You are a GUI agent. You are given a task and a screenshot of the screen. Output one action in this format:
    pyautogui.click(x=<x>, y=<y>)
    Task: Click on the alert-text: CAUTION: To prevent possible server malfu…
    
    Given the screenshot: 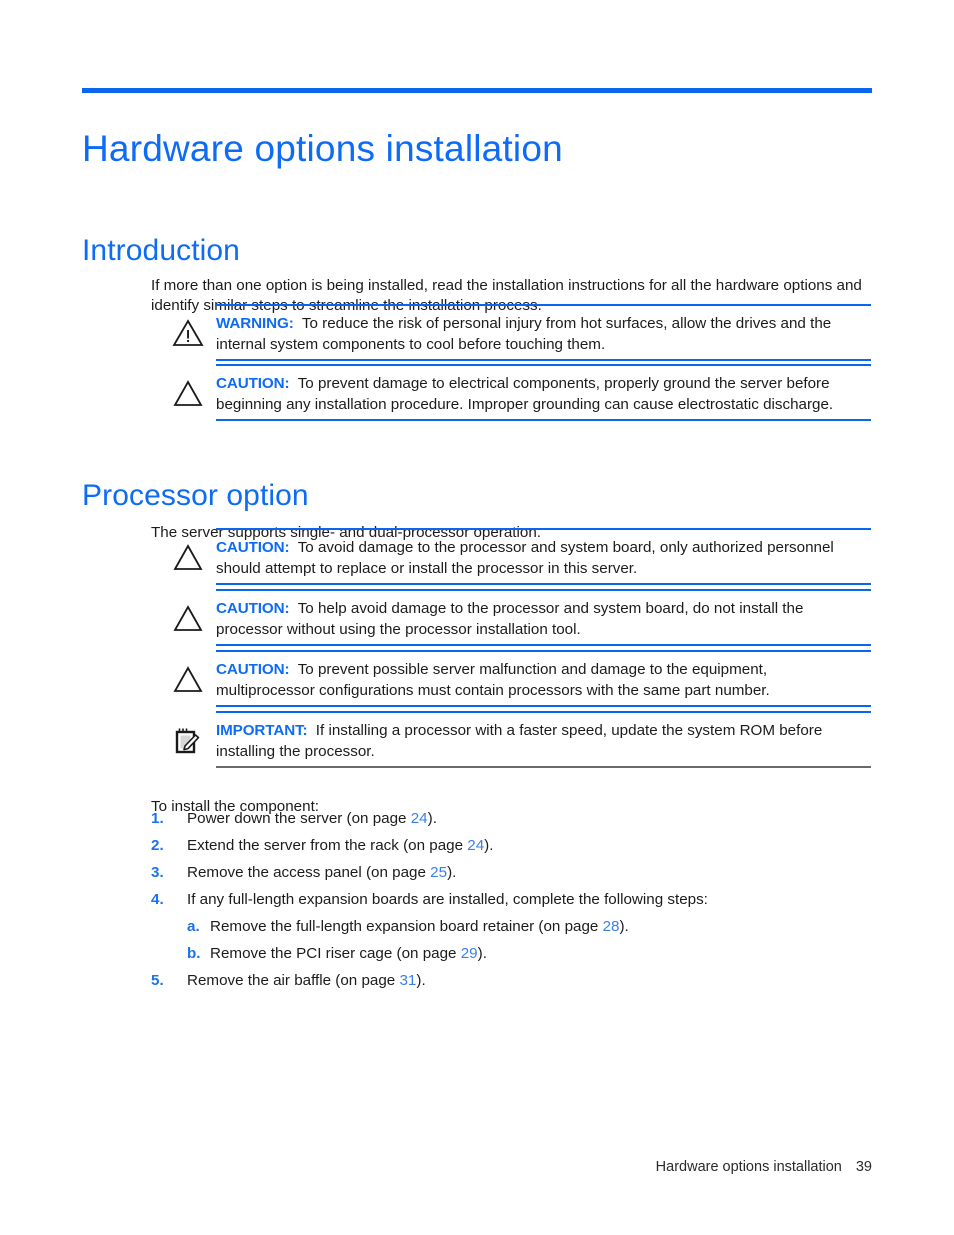 What is the action you would take?
    pyautogui.click(x=542, y=680)
    